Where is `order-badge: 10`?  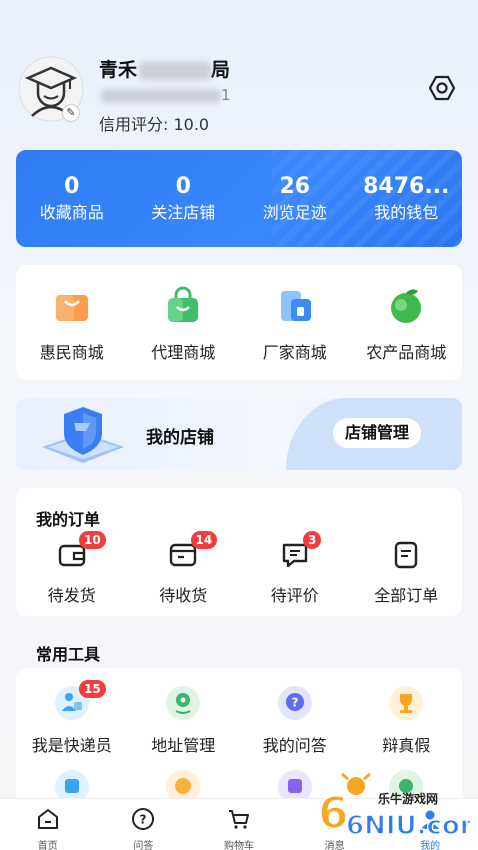
order-badge: 10 is located at coordinates (92, 540).